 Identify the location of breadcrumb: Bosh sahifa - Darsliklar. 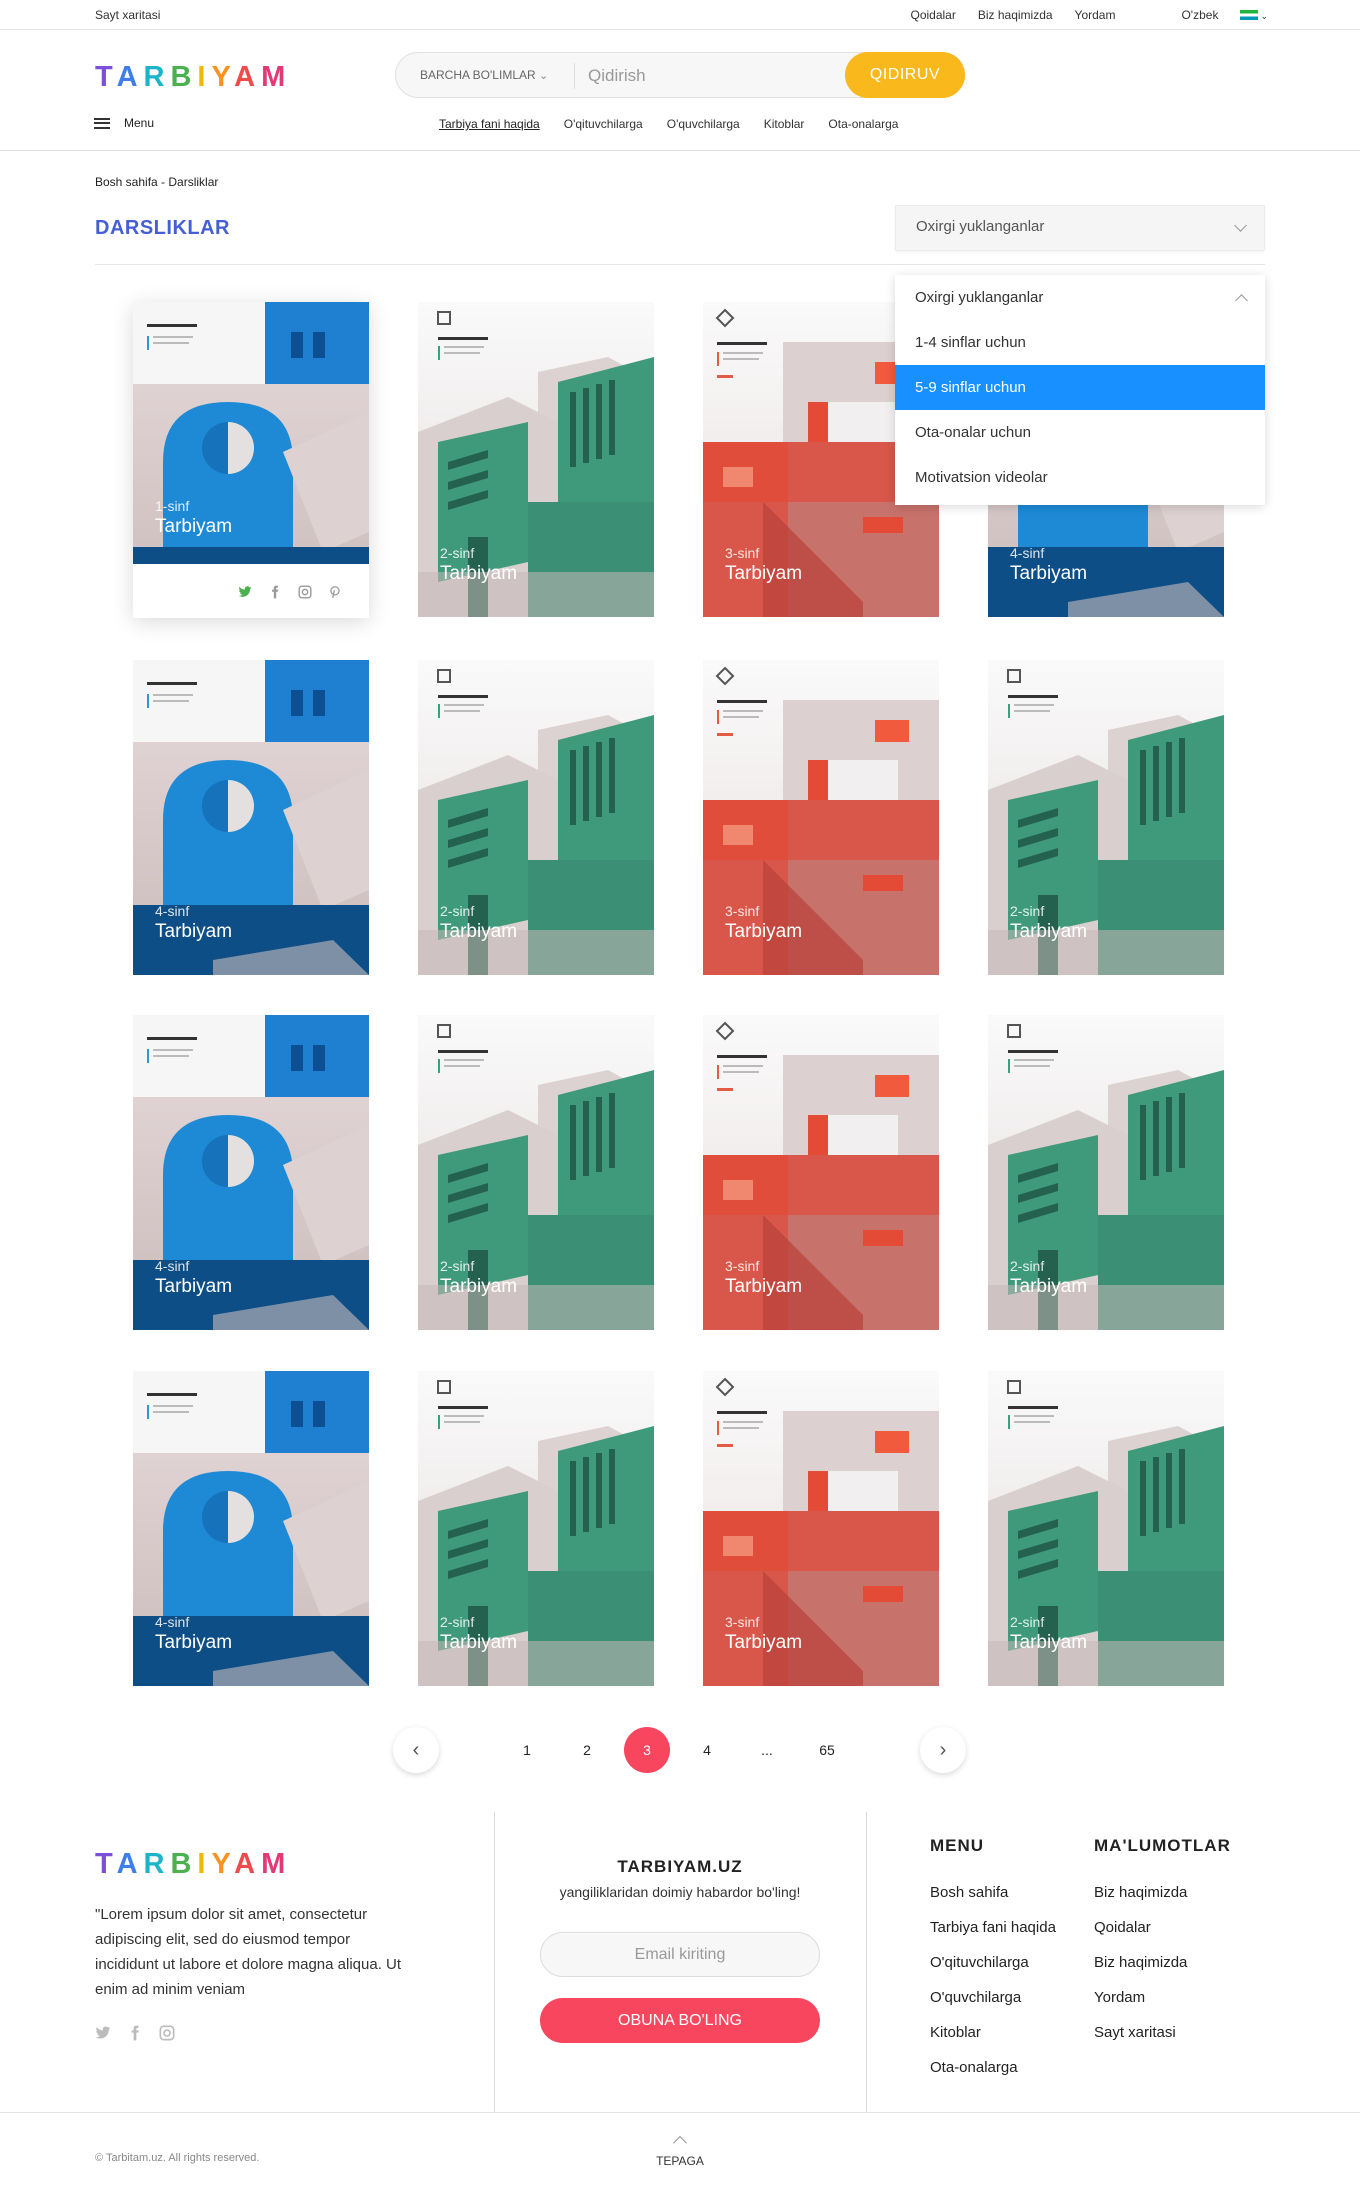
(157, 182).